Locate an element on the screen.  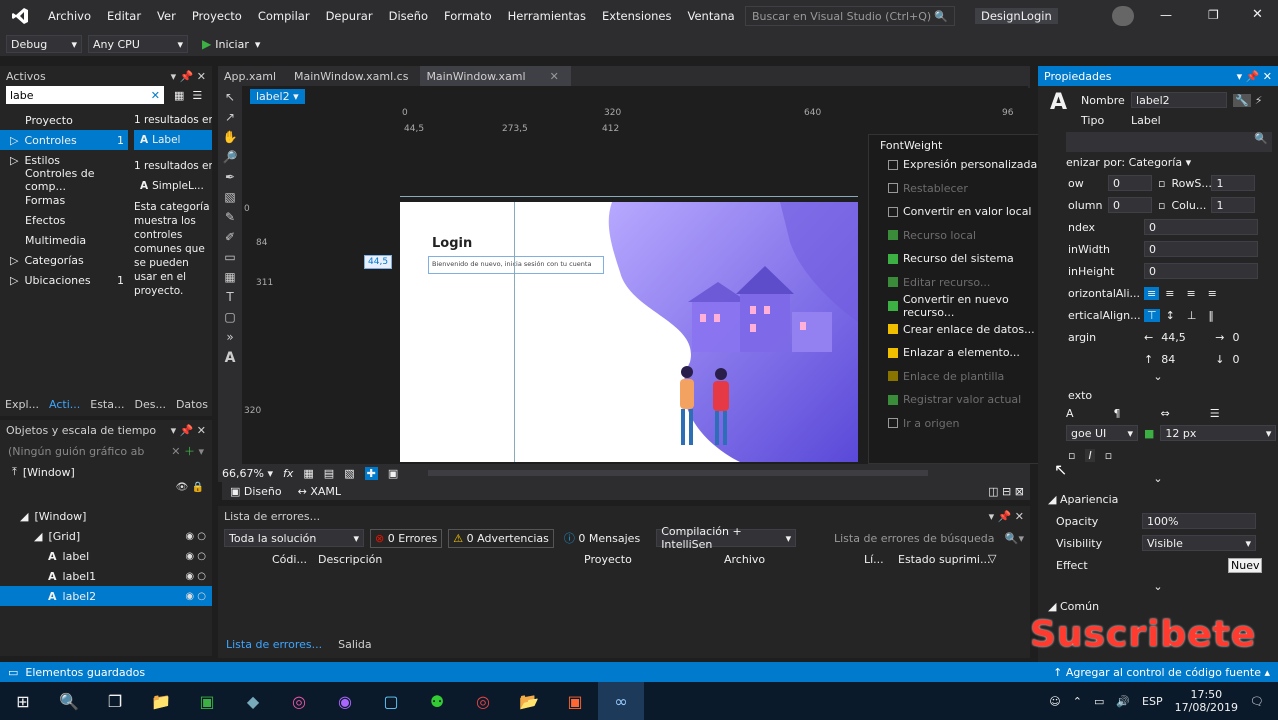
assets-bottom-tab: Datos is located at coordinates (192, 405).